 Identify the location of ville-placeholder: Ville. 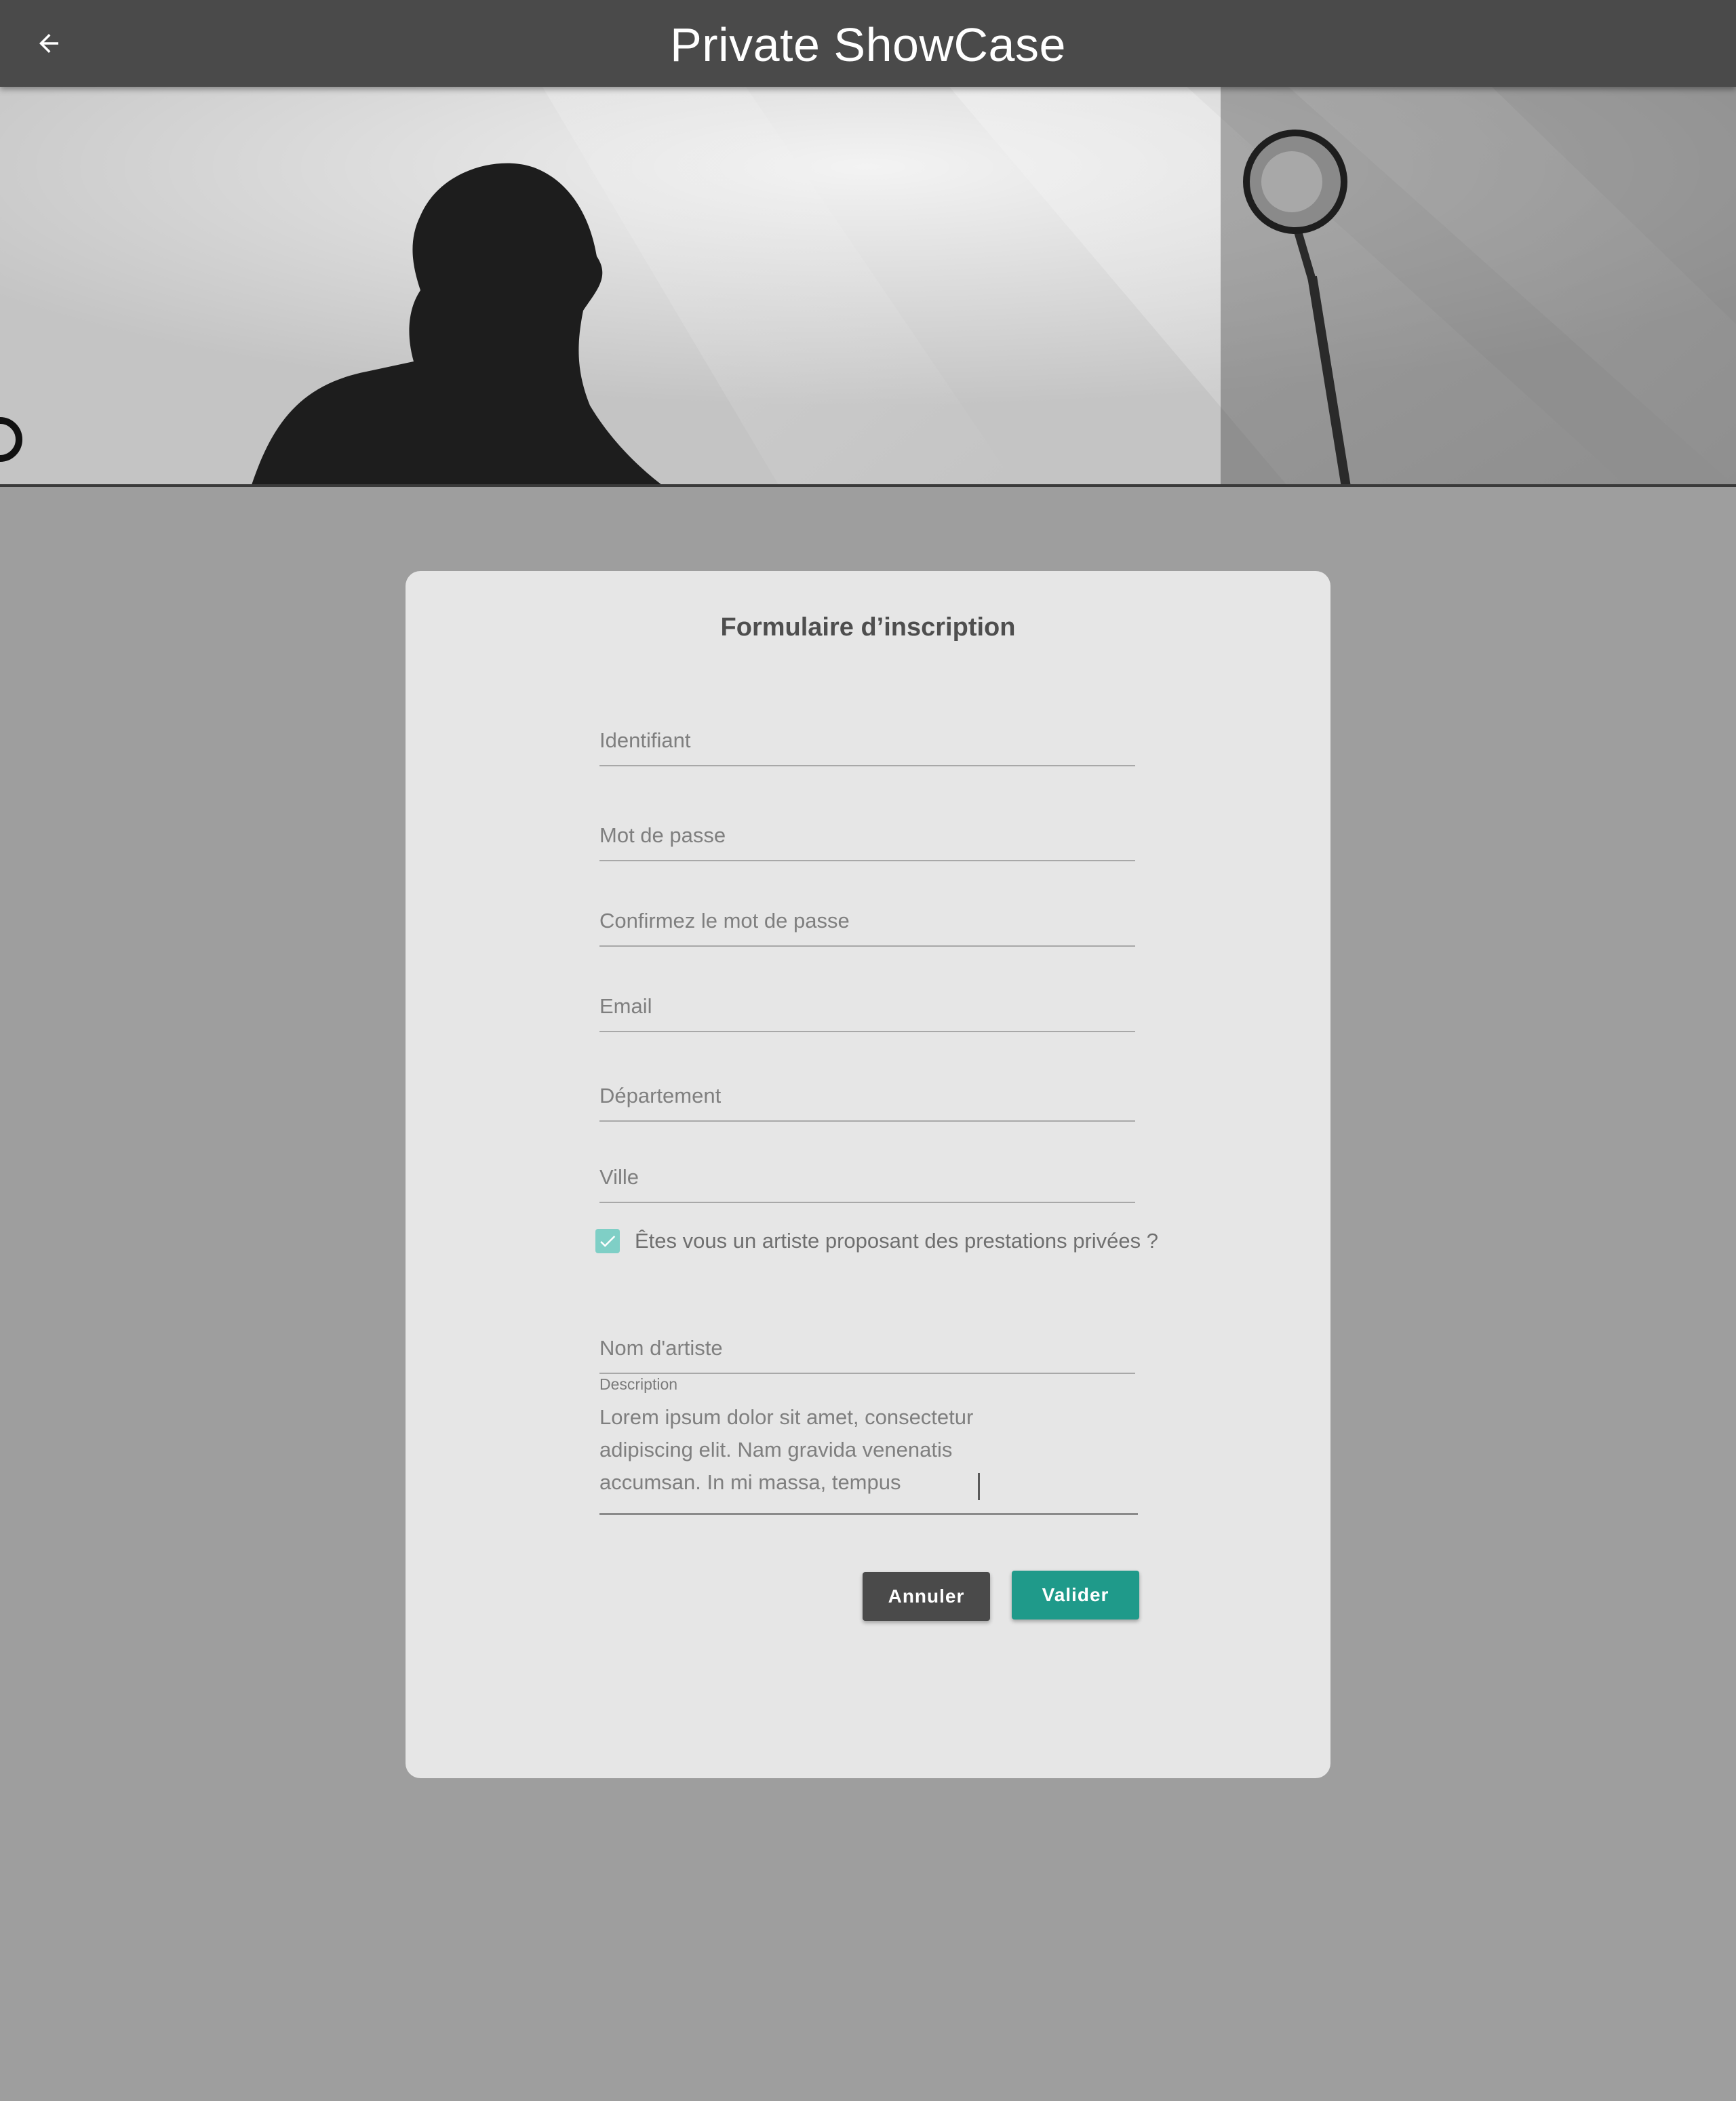
(619, 1177).